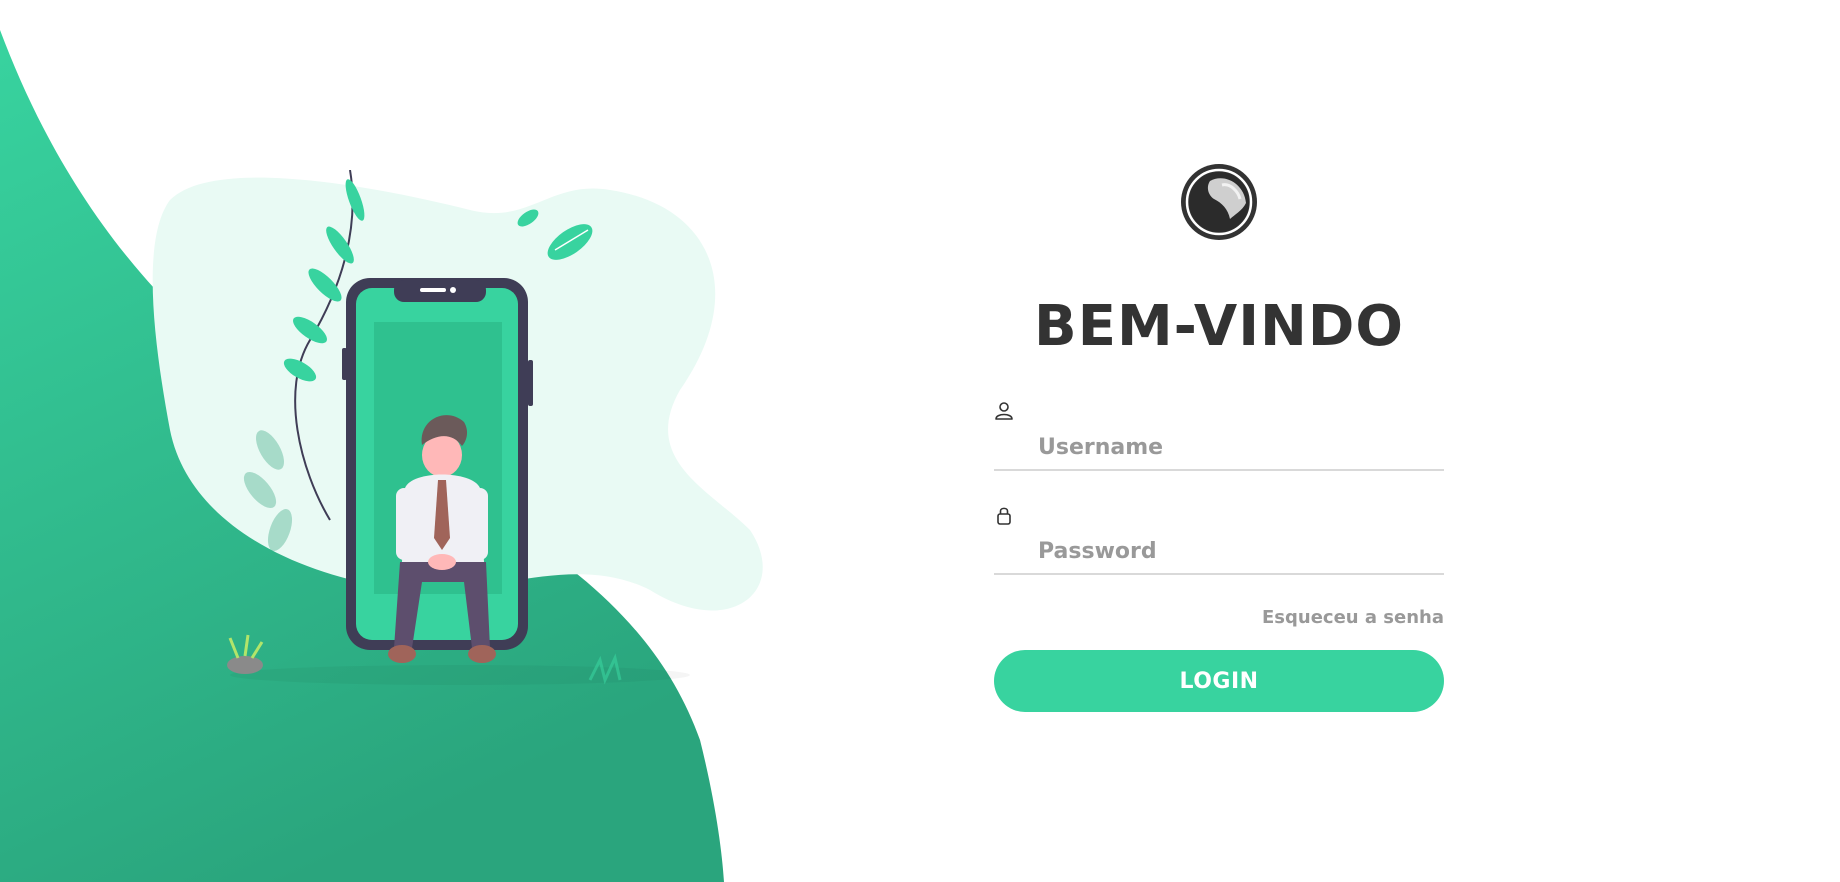  What do you see at coordinates (1219, 326) in the screenshot?
I see `page-title: BEM-VINDO` at bounding box center [1219, 326].